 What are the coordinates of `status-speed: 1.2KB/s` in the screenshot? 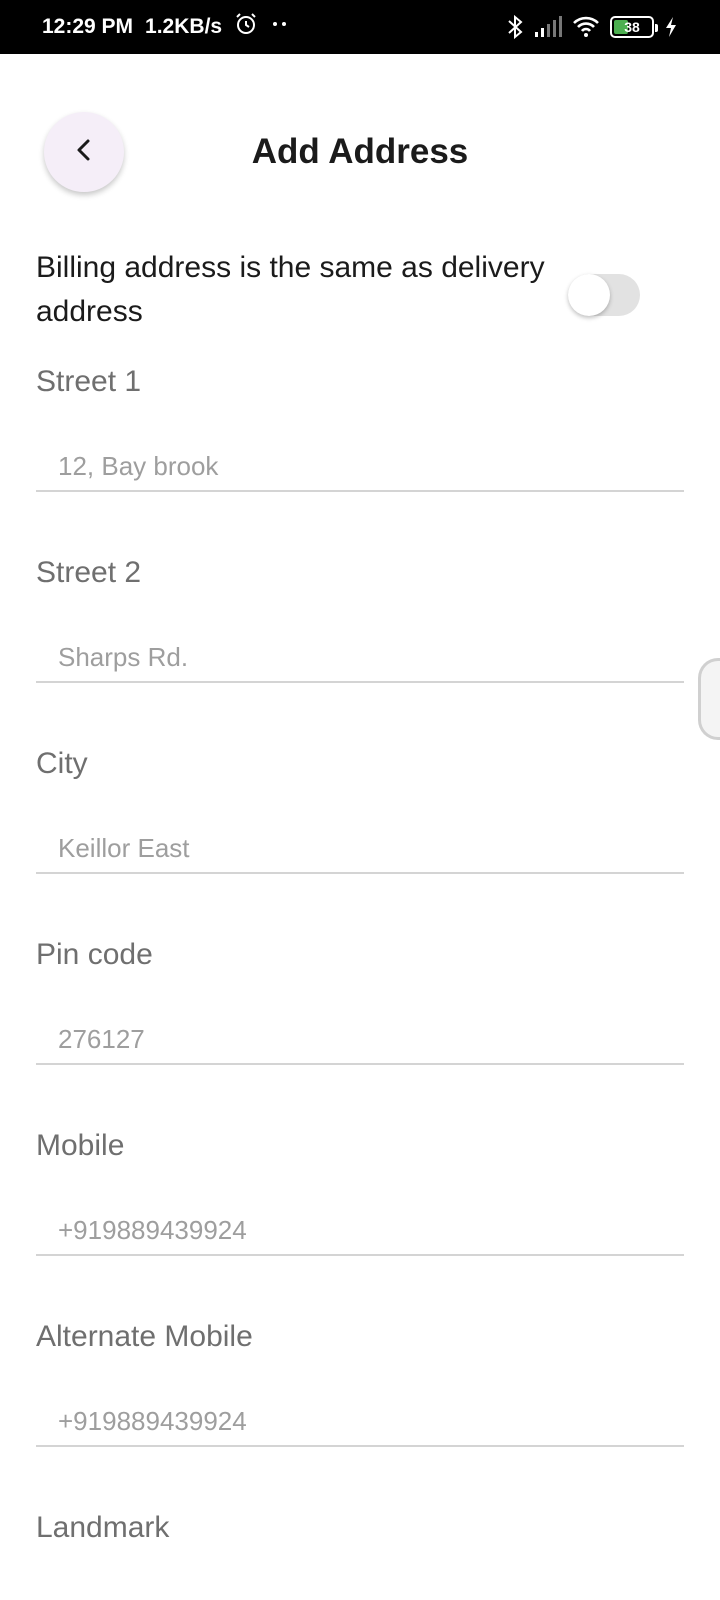 It's located at (184, 26).